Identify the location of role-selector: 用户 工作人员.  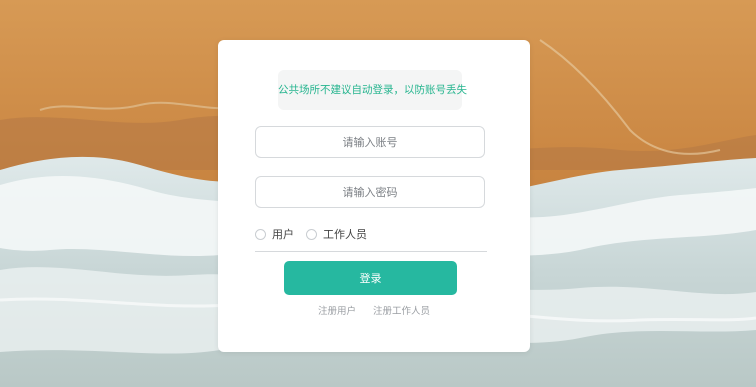
(371, 239).